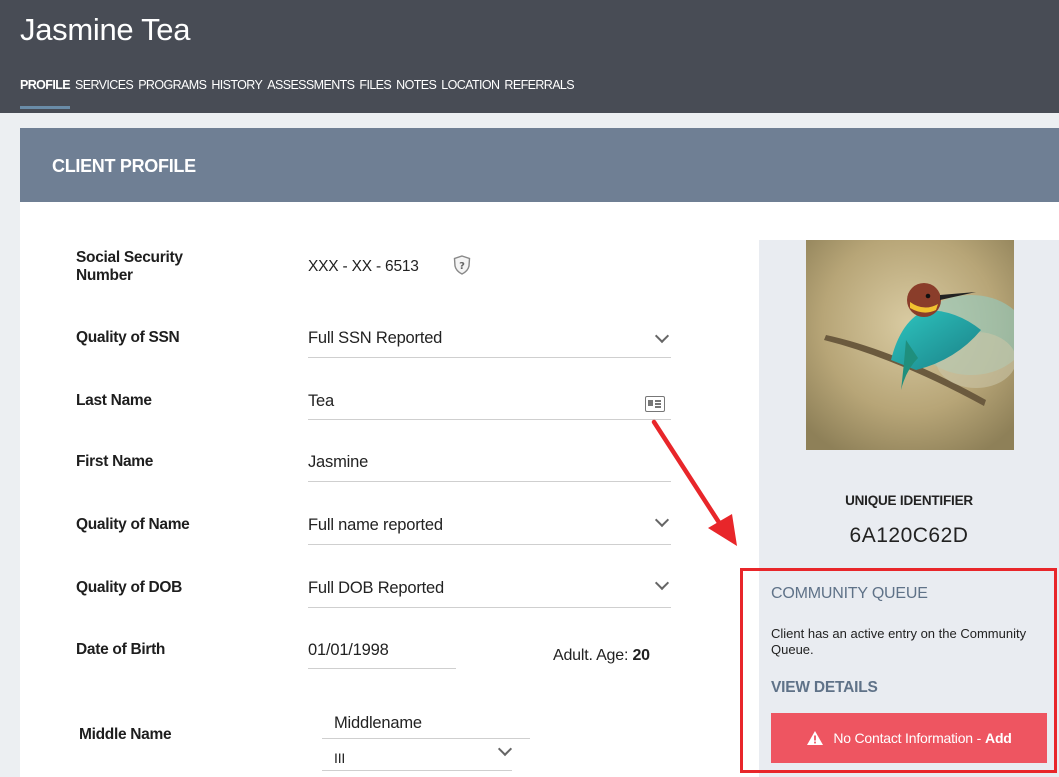 Image resolution: width=1059 pixels, height=777 pixels. I want to click on client-profile-header: CLIENT PROFILE, so click(539, 165).